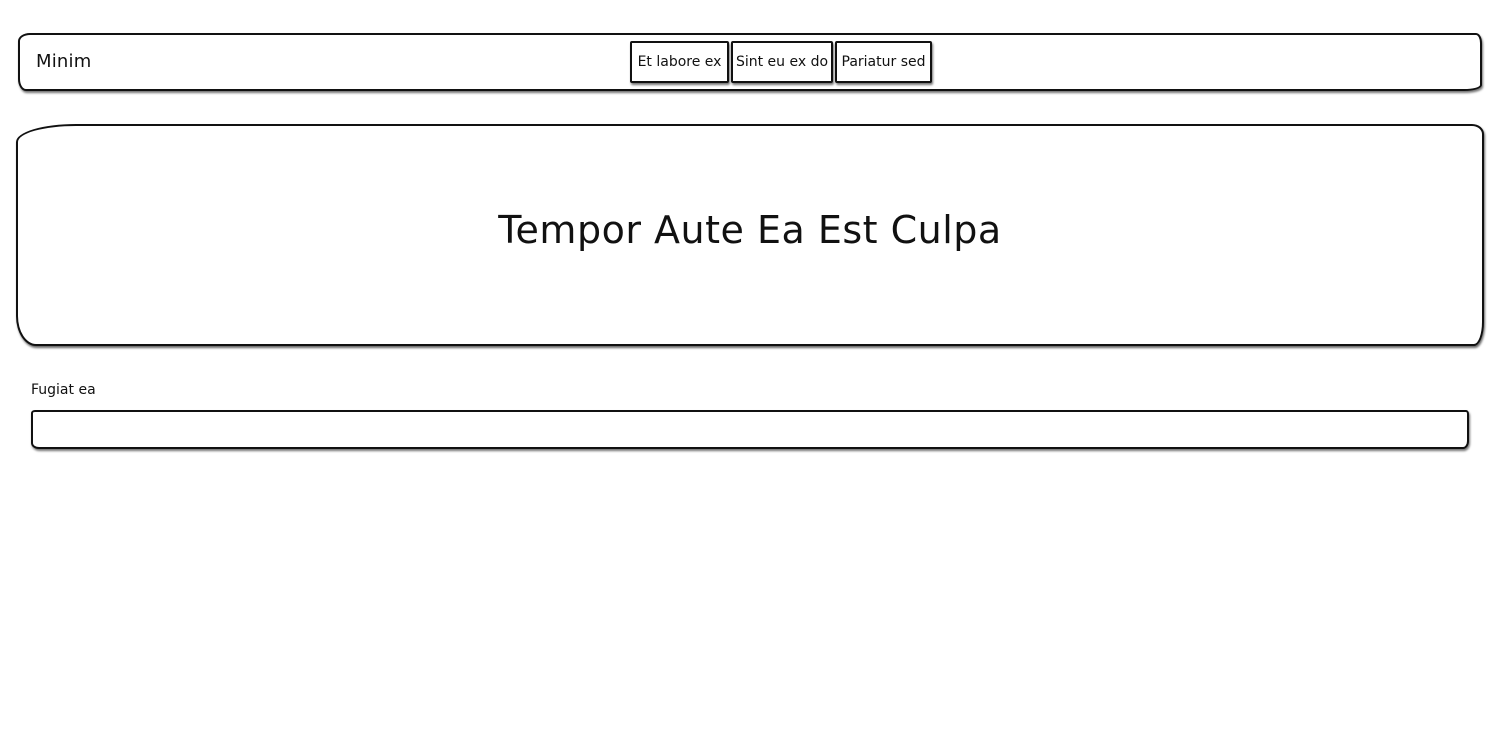  I want to click on field-label: Fugiat ea, so click(63, 390).